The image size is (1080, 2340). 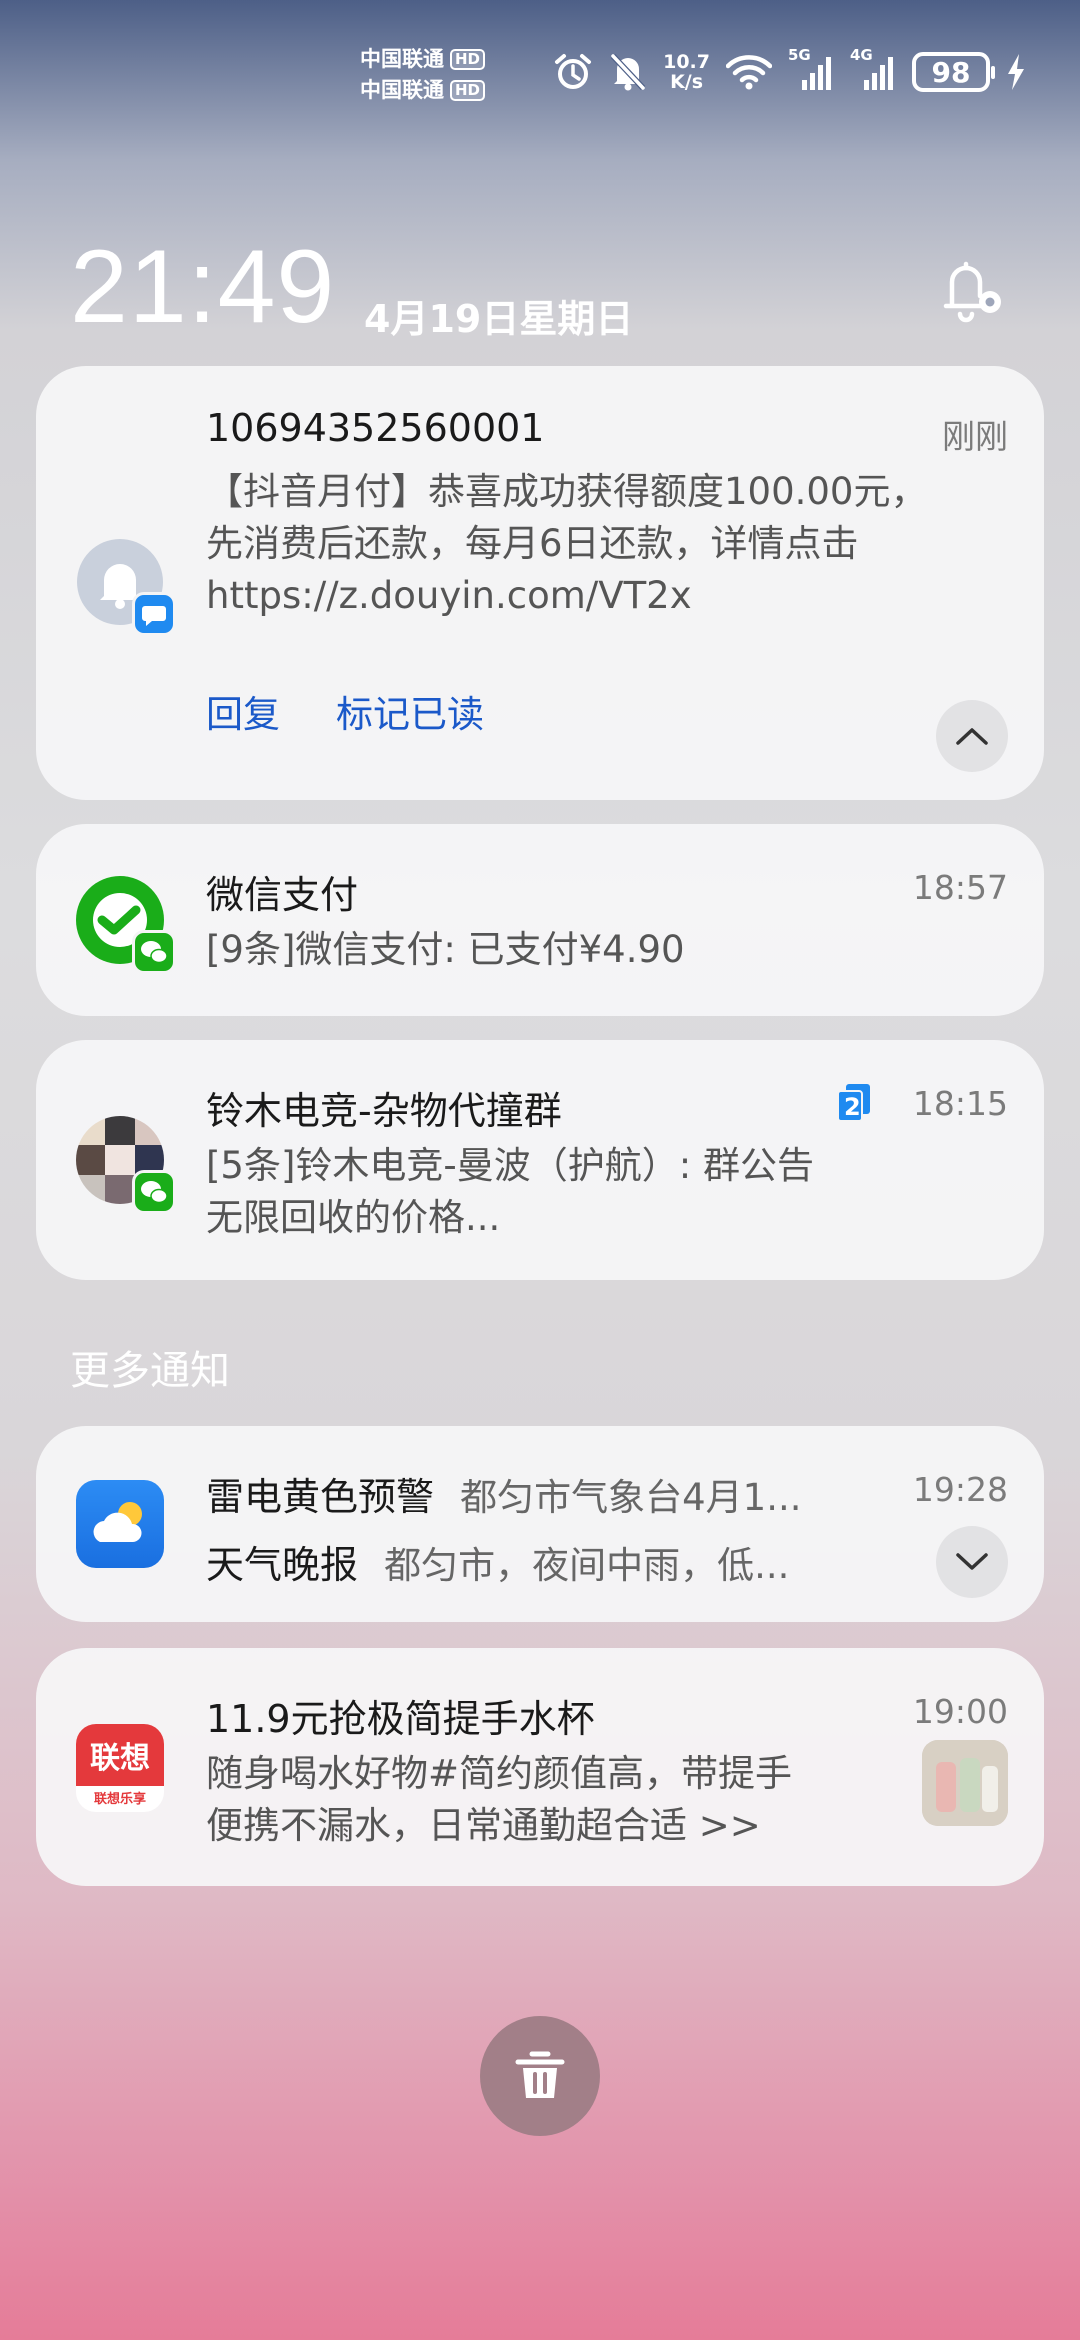 What do you see at coordinates (852, 1107) in the screenshot?
I see `clone-app-number: 2` at bounding box center [852, 1107].